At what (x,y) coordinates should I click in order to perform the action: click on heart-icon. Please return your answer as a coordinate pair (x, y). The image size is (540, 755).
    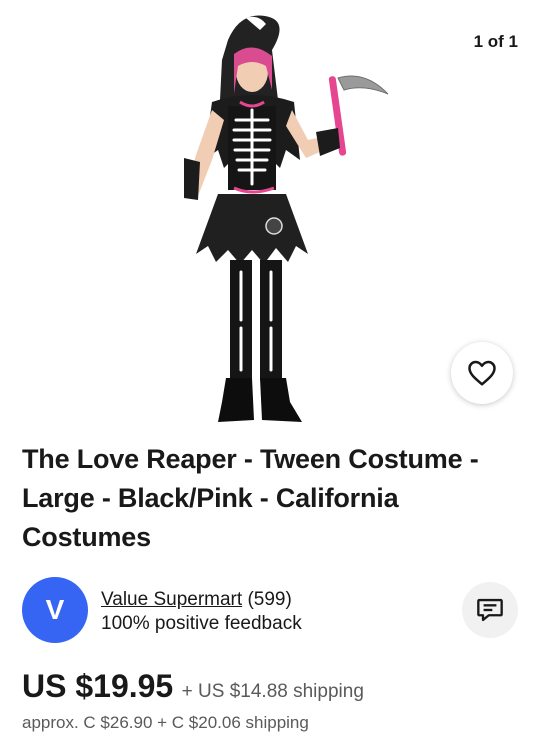
    Looking at the image, I should click on (482, 373).